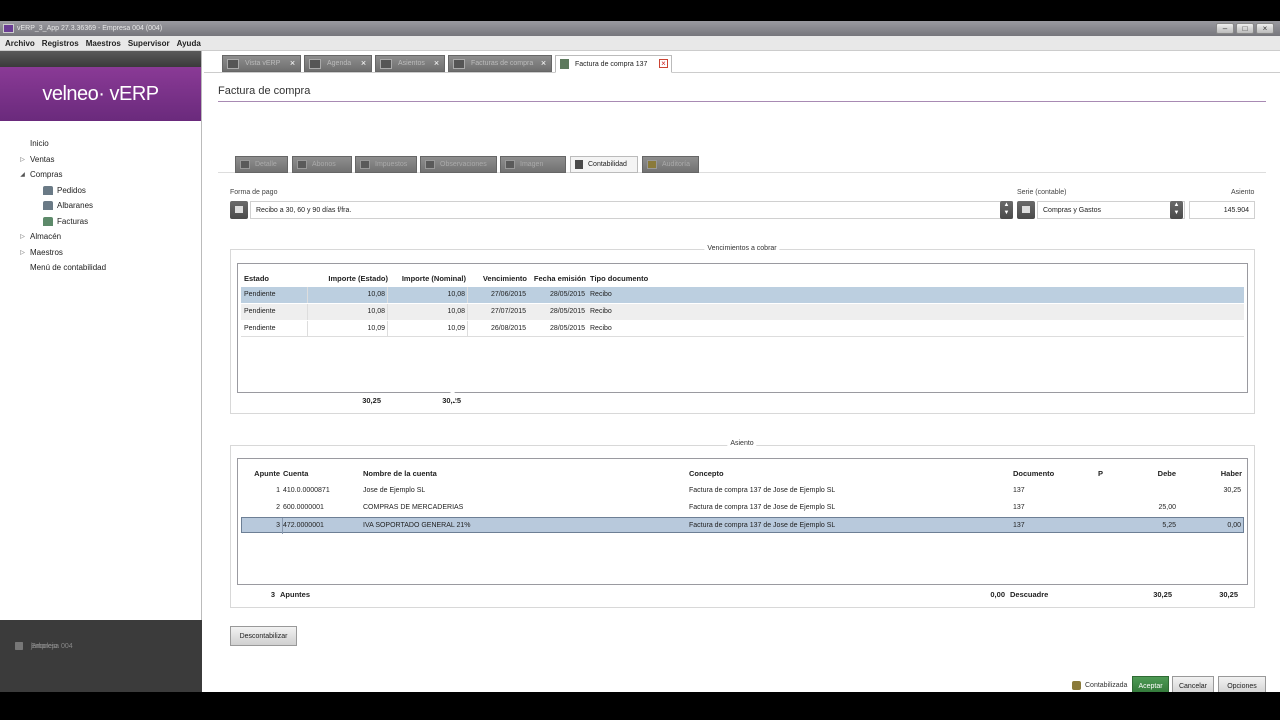  Describe the element at coordinates (1019, 507) in the screenshot. I see `cell-documento: 137` at that location.